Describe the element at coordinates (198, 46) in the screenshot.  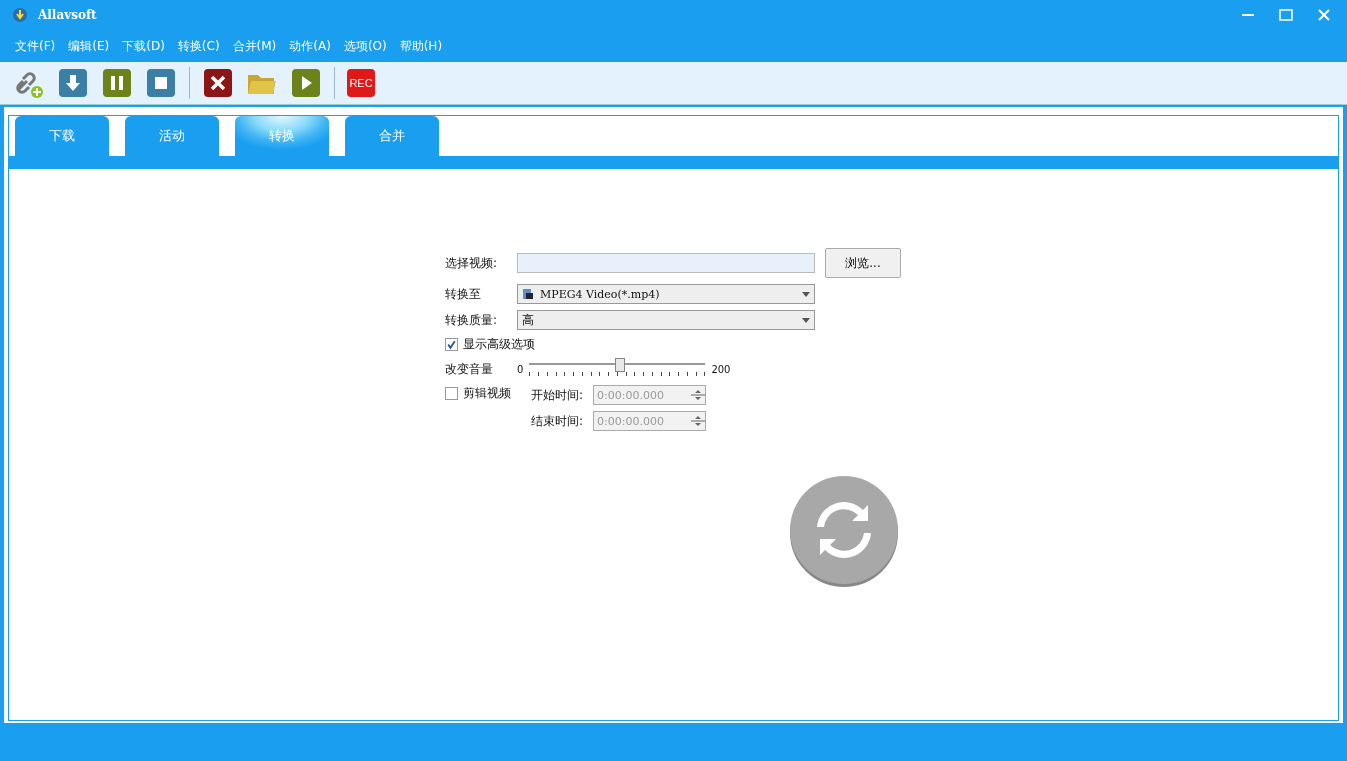
I see `menu-item: 转换(C)` at that location.